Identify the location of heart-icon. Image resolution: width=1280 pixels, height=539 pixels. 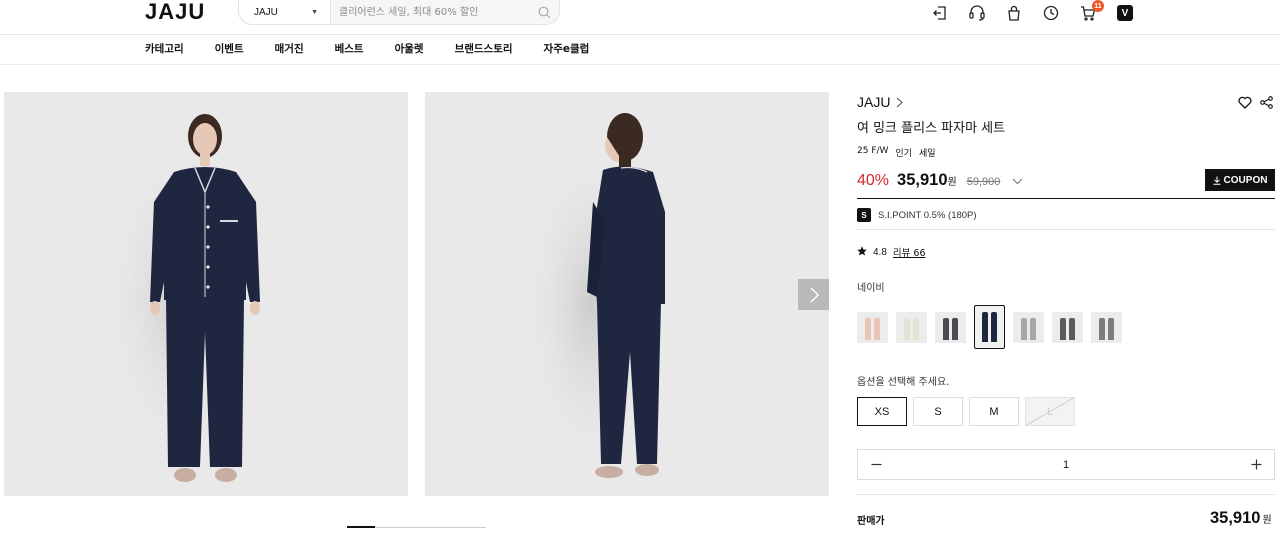
(1245, 103).